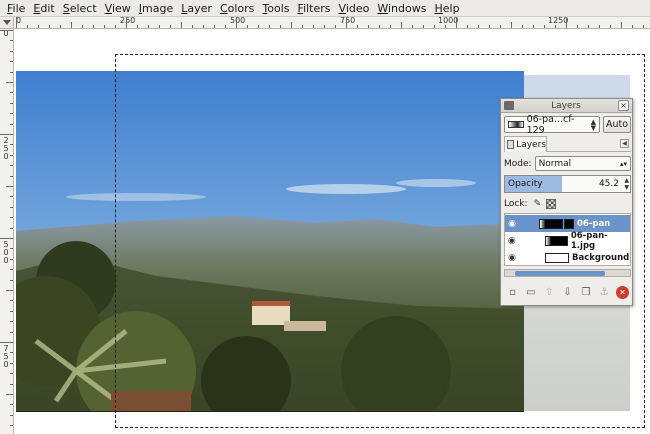 This screenshot has height=434, width=650. What do you see at coordinates (118, 8) in the screenshot?
I see `menu-view: View` at bounding box center [118, 8].